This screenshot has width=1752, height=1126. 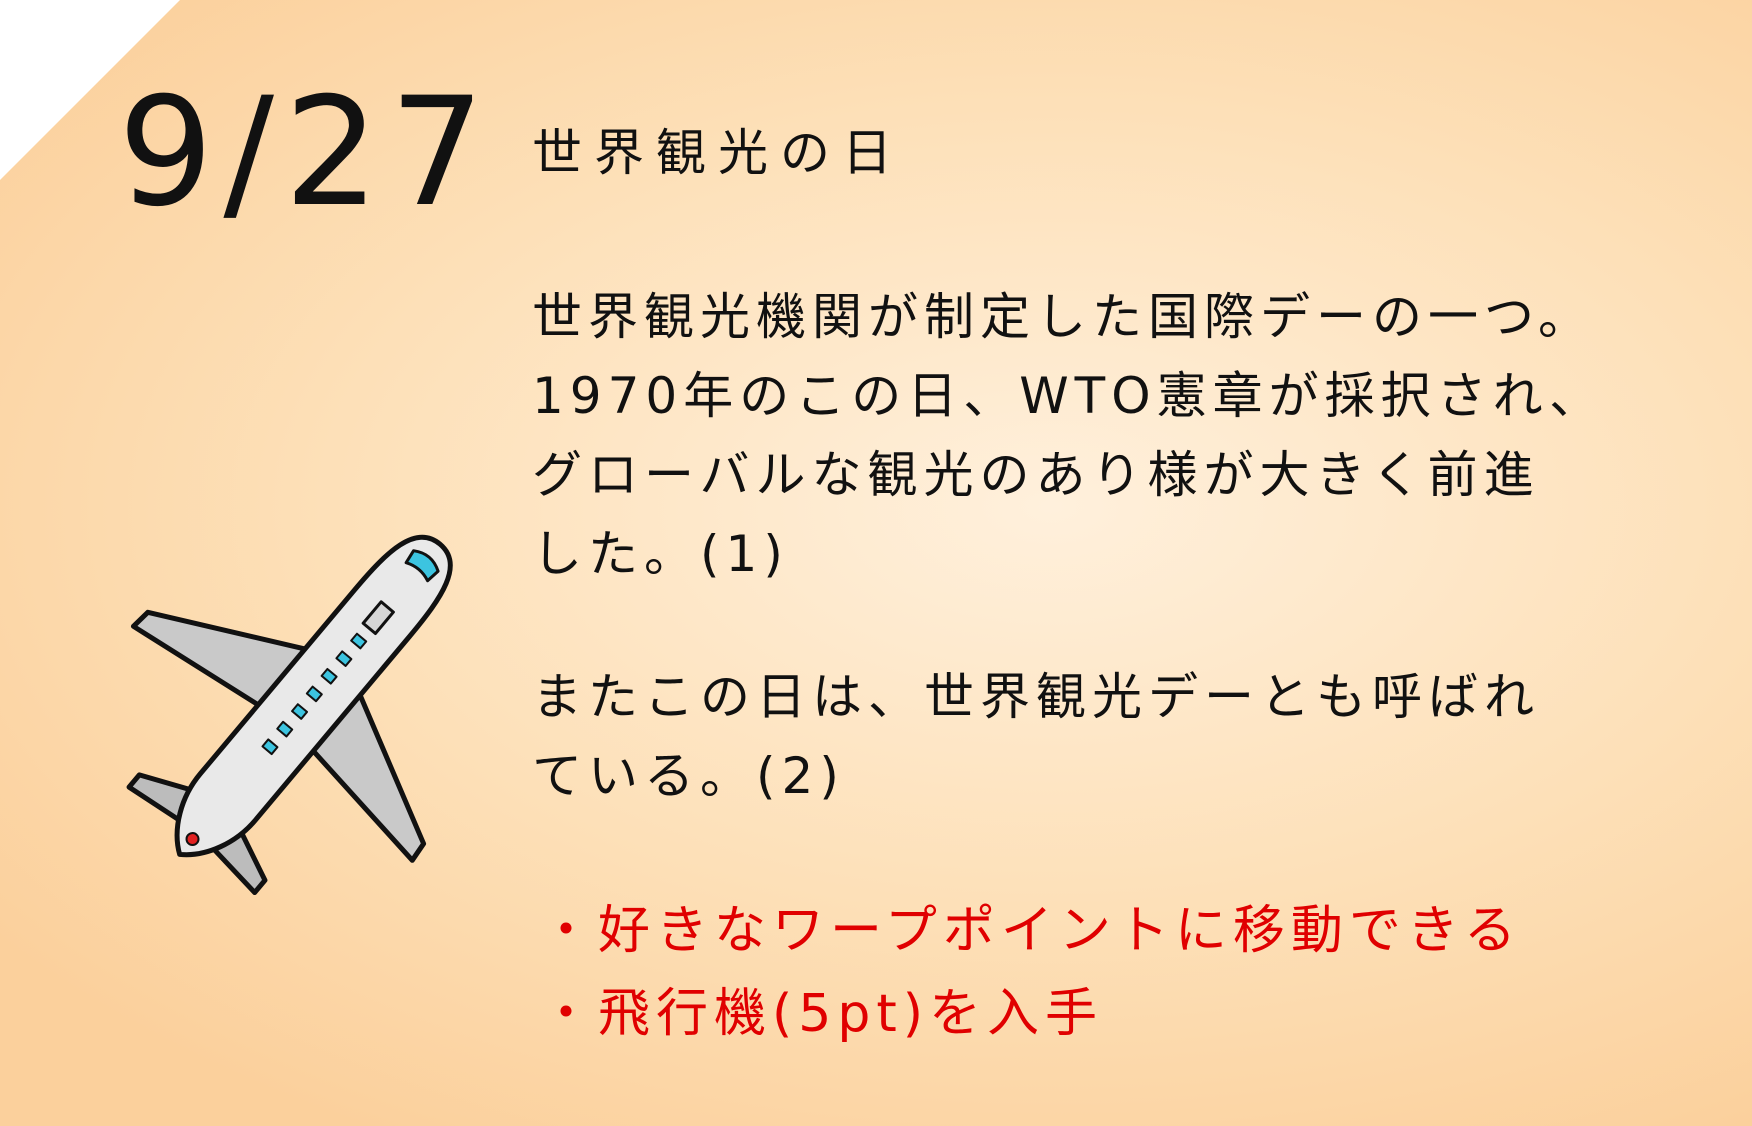 I want to click on note-line: ている。(2), so click(x=688, y=776).